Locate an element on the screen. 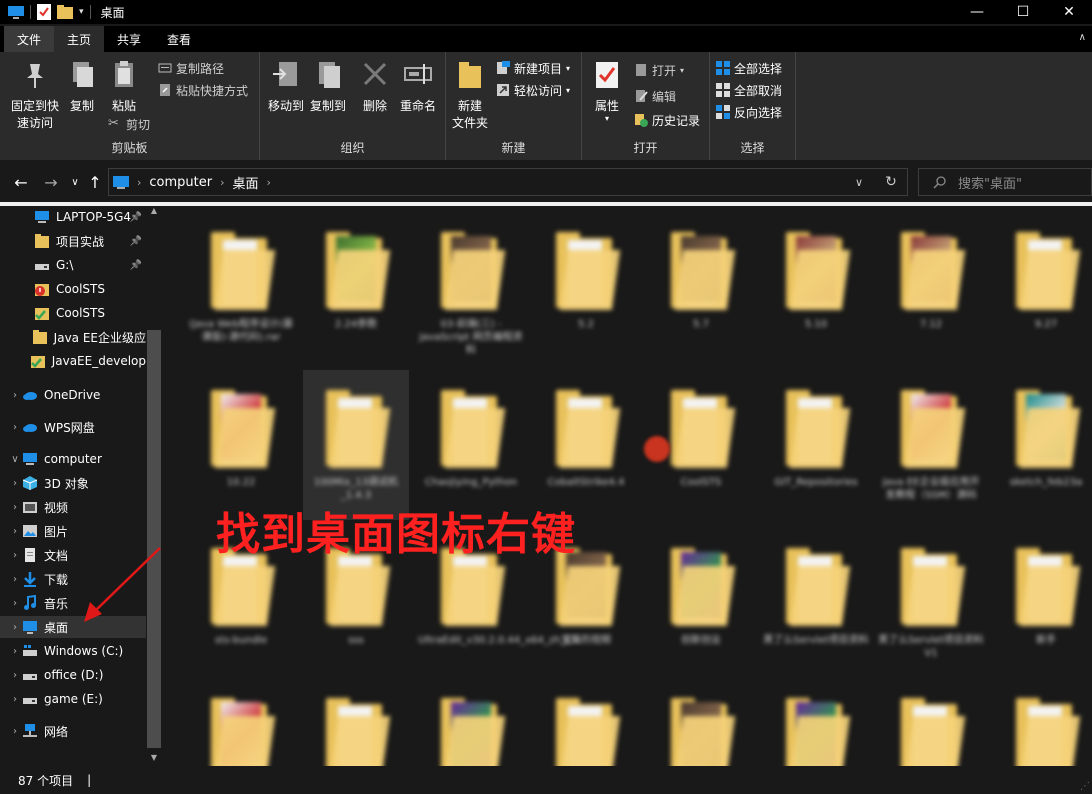 Image resolution: width=1092 pixels, height=794 pixels. nav-item-10: › 3D 对象 is located at coordinates (73, 483).